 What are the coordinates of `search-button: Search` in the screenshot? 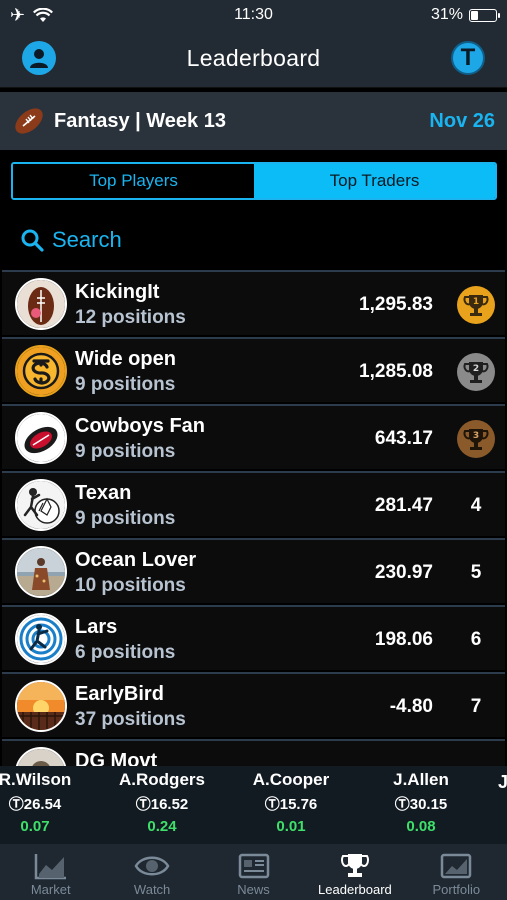 It's located at (71, 240).